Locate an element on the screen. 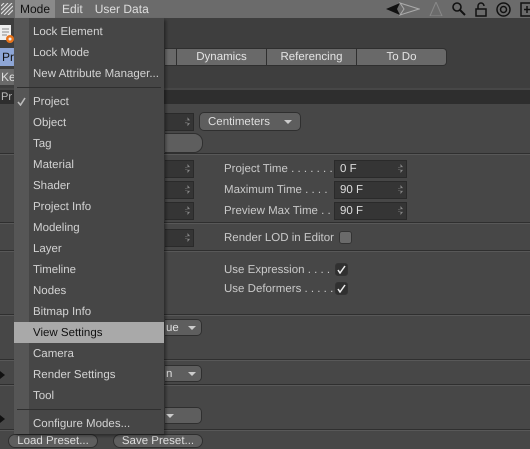  menu-item: Material is located at coordinates (89, 164).